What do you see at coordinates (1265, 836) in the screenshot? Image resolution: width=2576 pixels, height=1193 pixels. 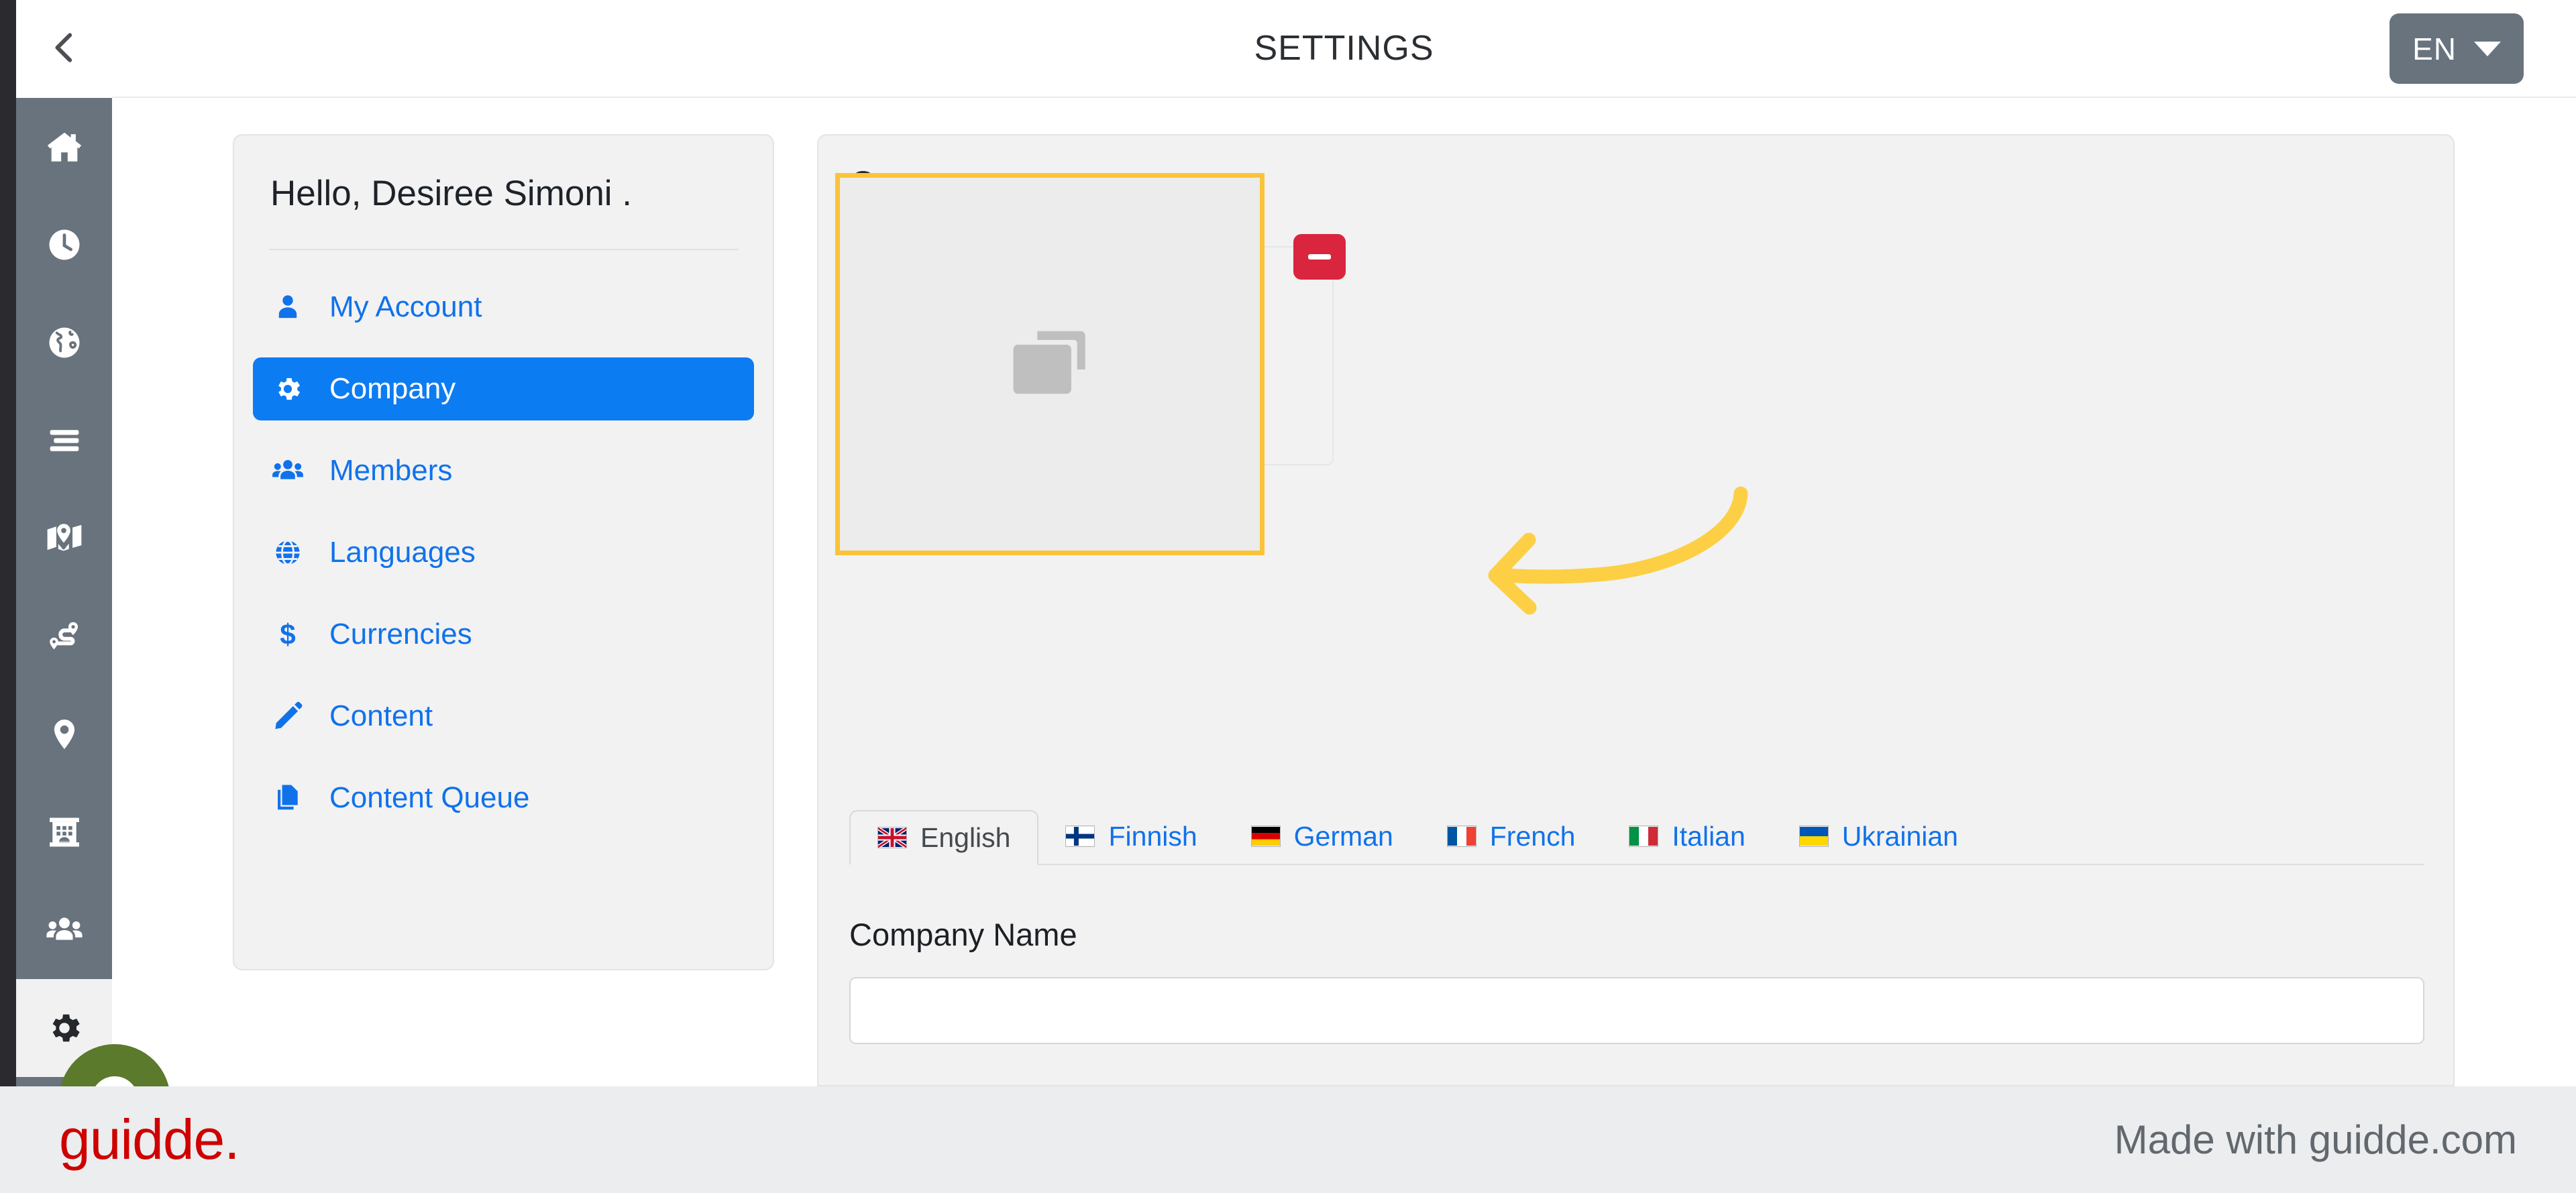 I see `flag-de` at bounding box center [1265, 836].